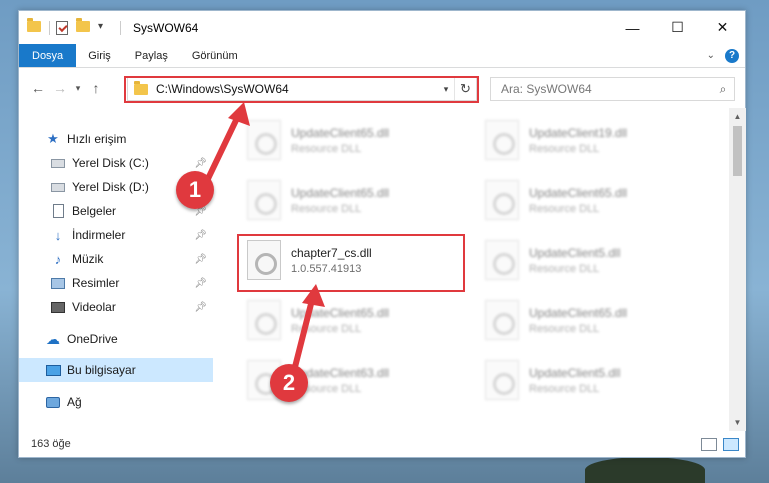  Describe the element at coordinates (99, 55) in the screenshot. I see `tab-home: Giriş` at that location.